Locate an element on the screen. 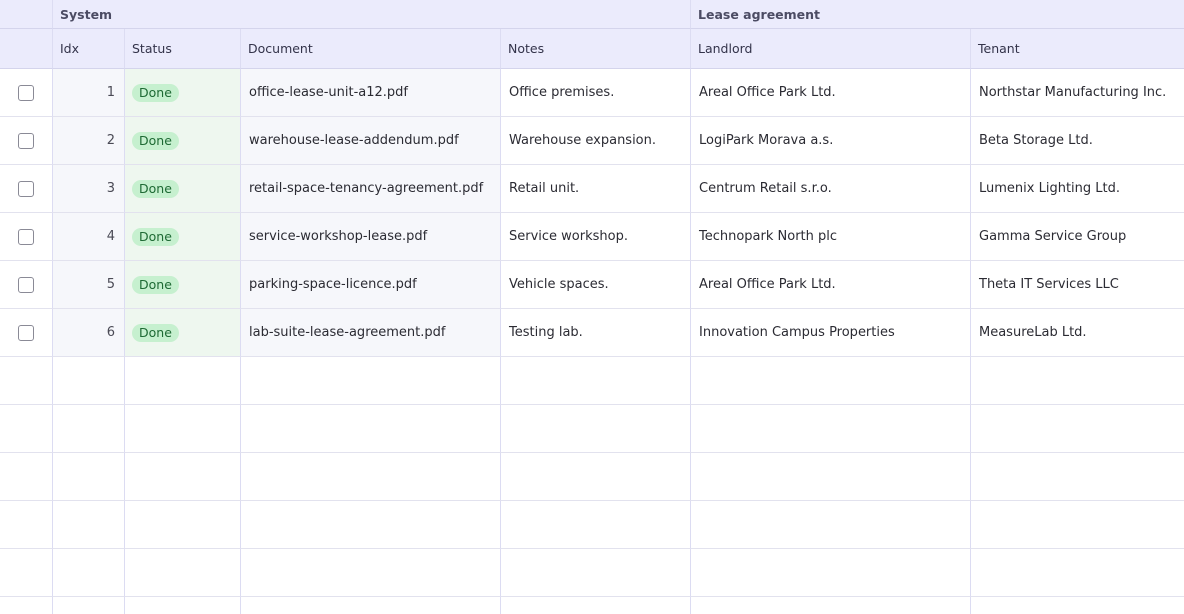  group-lease-agreement: Lease agreement is located at coordinates (937, 14).